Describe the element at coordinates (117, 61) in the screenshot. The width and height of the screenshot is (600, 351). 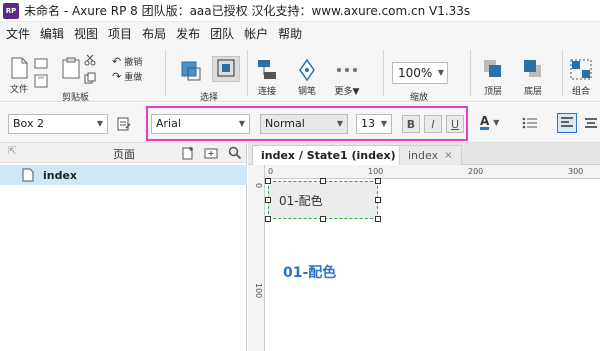
I see `undo-icon: ↶` at that location.